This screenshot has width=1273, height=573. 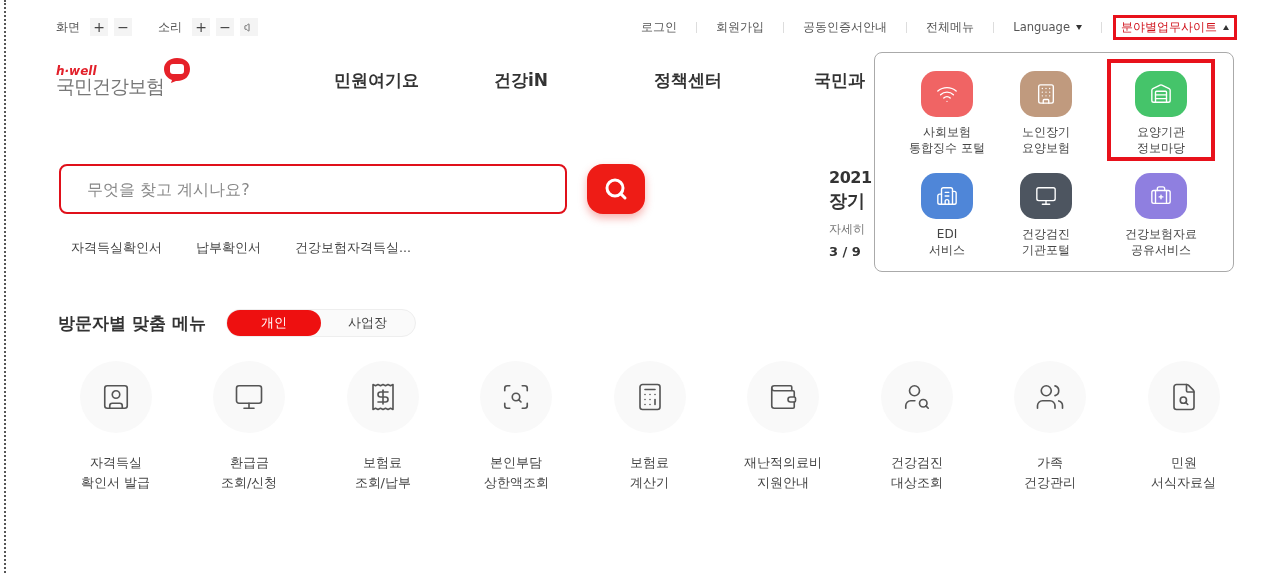 I want to click on search-button, so click(x=616, y=189).